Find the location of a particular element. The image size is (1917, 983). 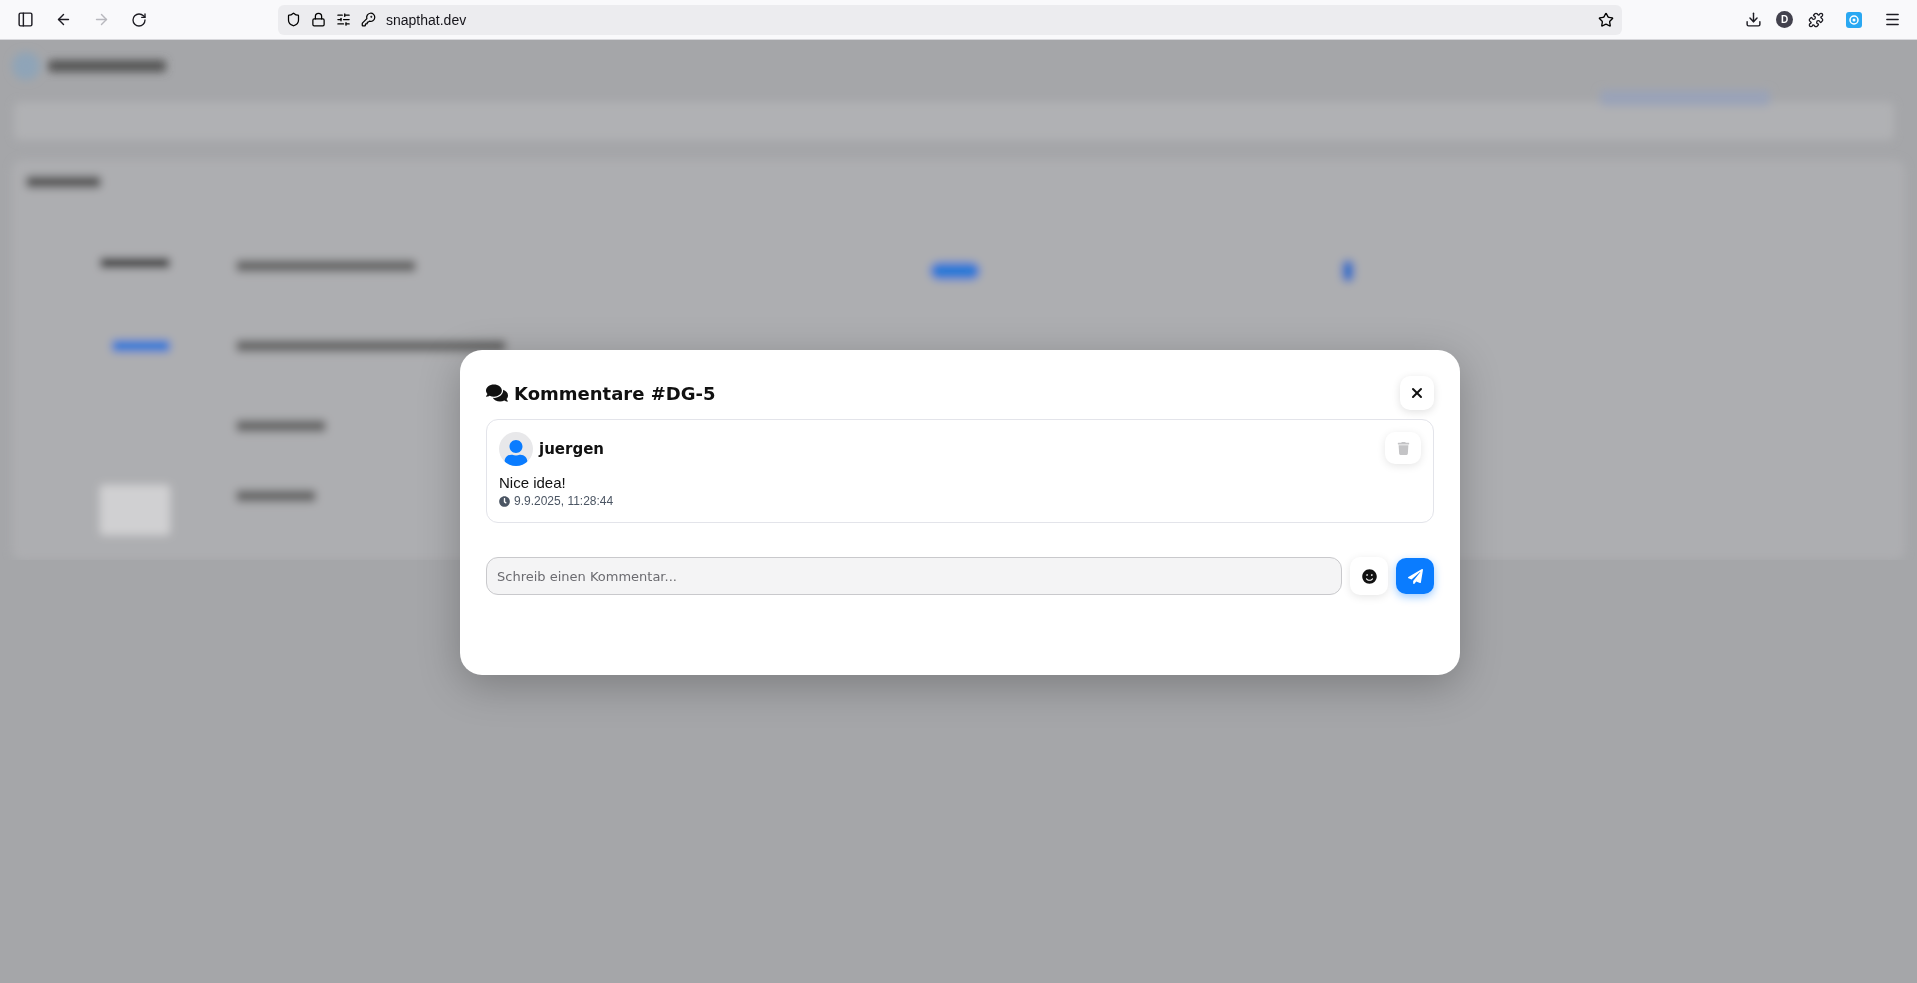

star-icon is located at coordinates (1606, 19).